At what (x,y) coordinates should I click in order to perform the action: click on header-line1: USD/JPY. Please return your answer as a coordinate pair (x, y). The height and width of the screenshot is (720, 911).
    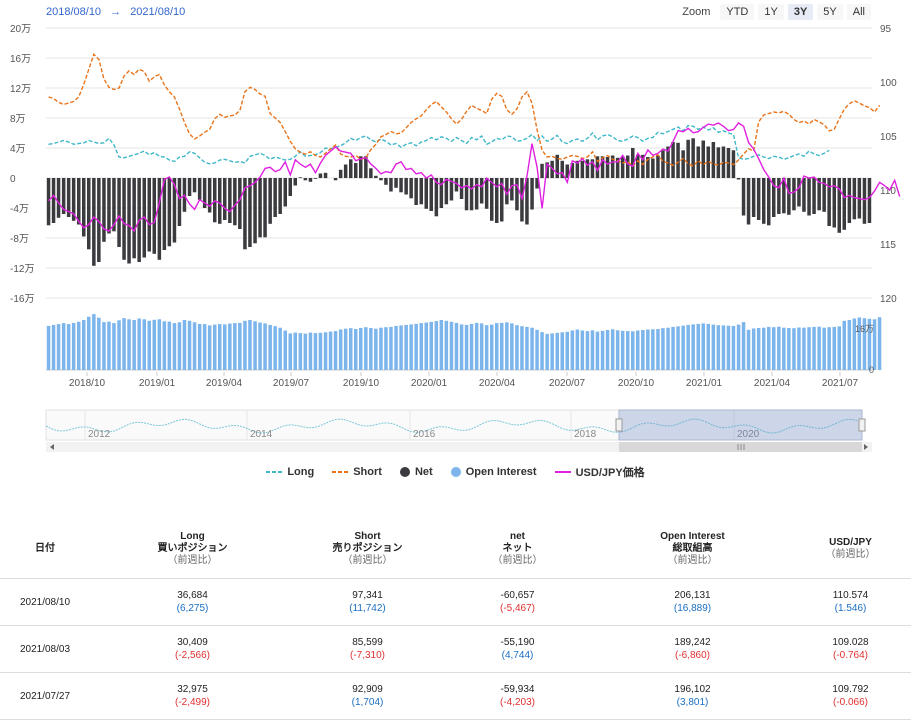
    Looking at the image, I should click on (850, 542).